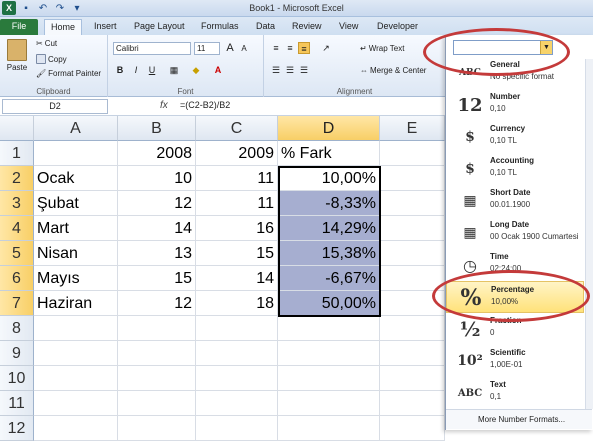 This screenshot has width=593, height=441. Describe the element at coordinates (329, 178) in the screenshot. I see `cell-d2: 10,00%` at that location.